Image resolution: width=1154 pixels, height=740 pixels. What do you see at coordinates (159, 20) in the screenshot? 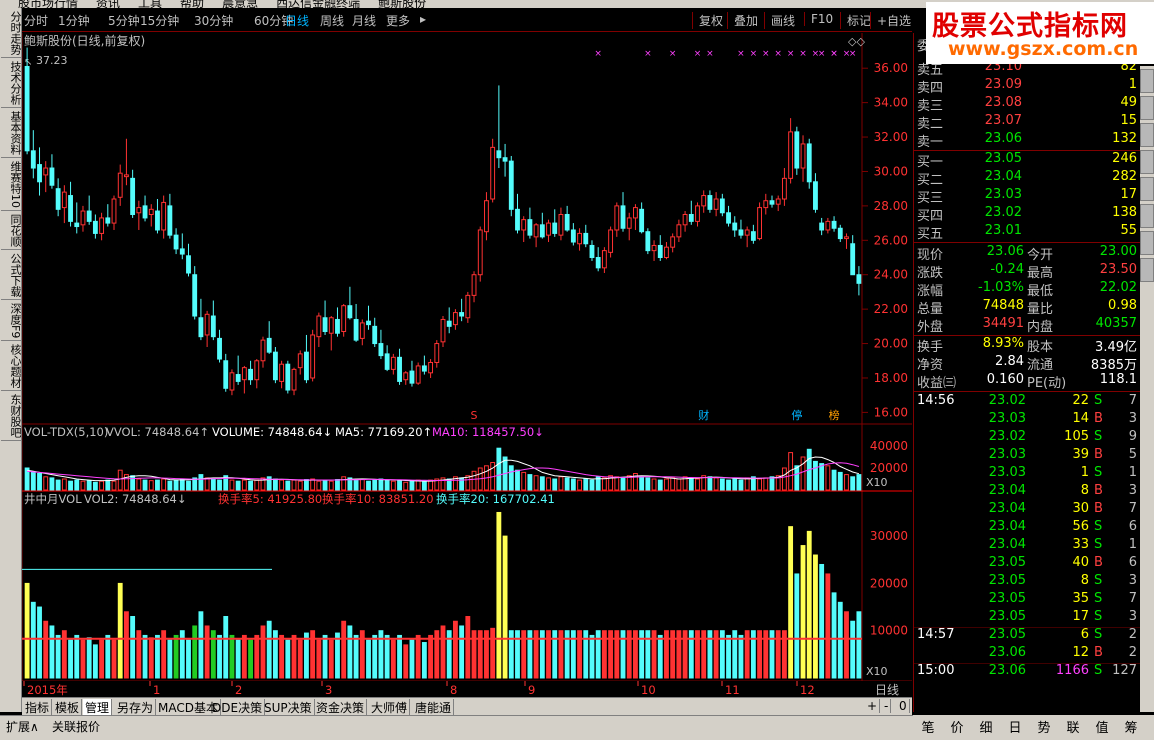
I see `period-tab: 15分钟` at bounding box center [159, 20].